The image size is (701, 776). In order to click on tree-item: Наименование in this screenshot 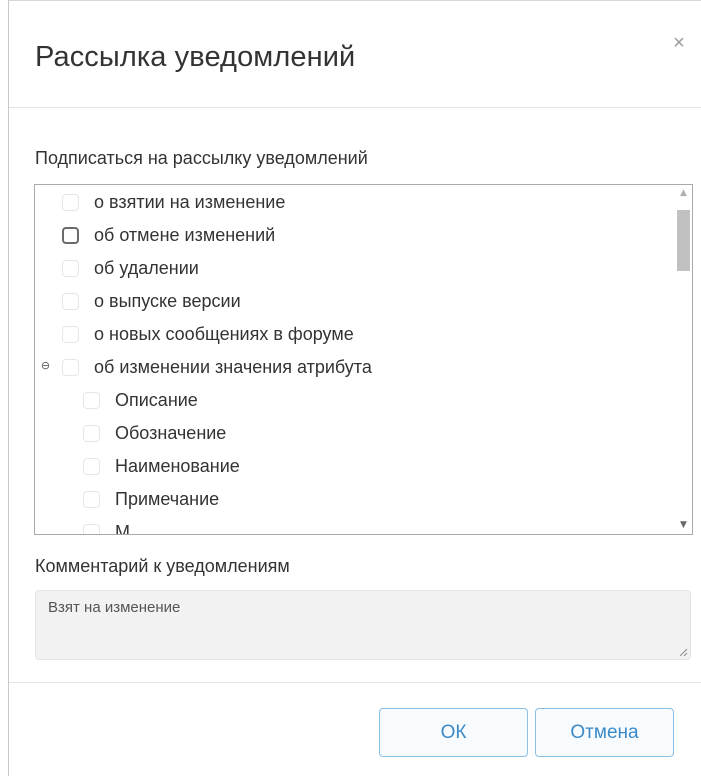, I will do `click(161, 466)`.